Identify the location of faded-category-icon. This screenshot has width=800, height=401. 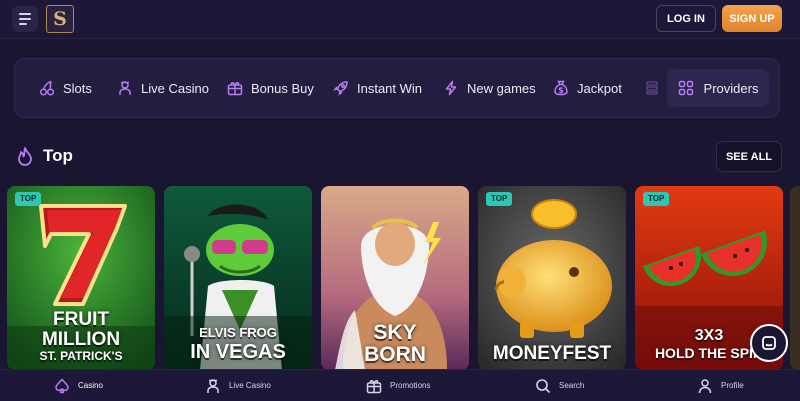
(652, 88).